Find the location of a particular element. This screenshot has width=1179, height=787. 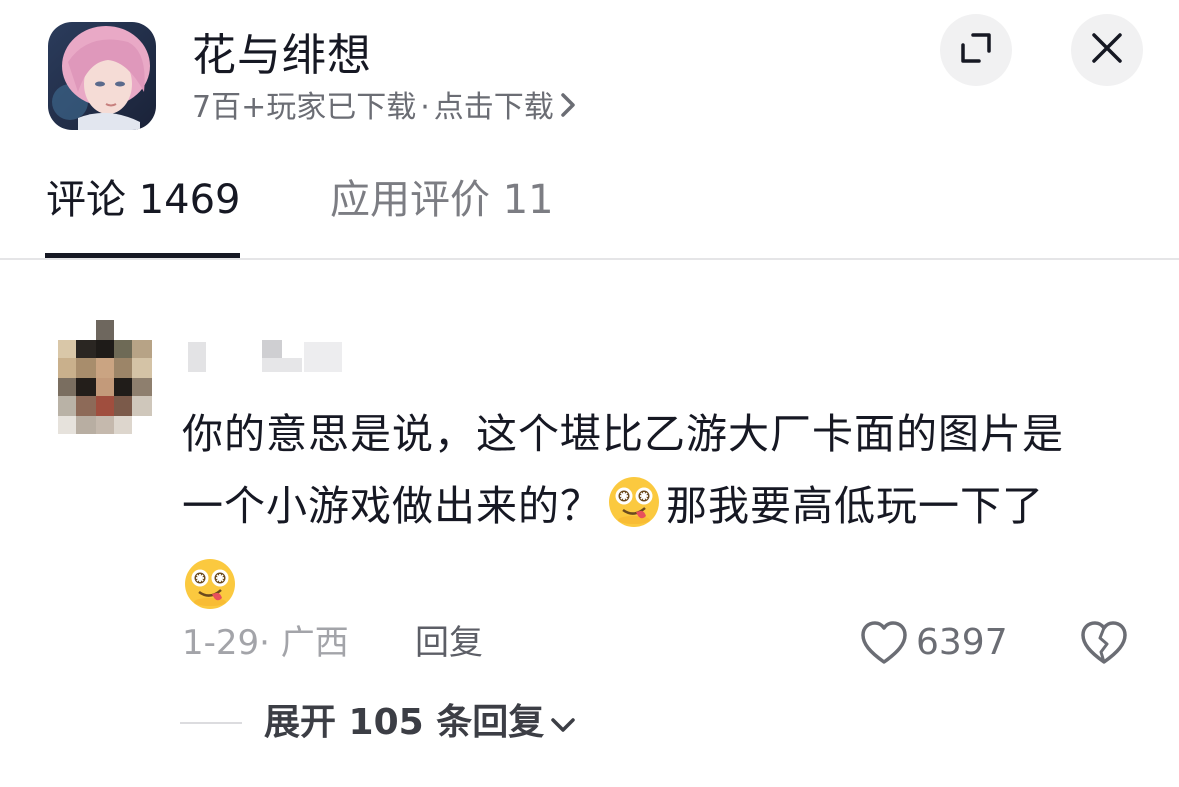

expand-replies-line is located at coordinates (211, 723).